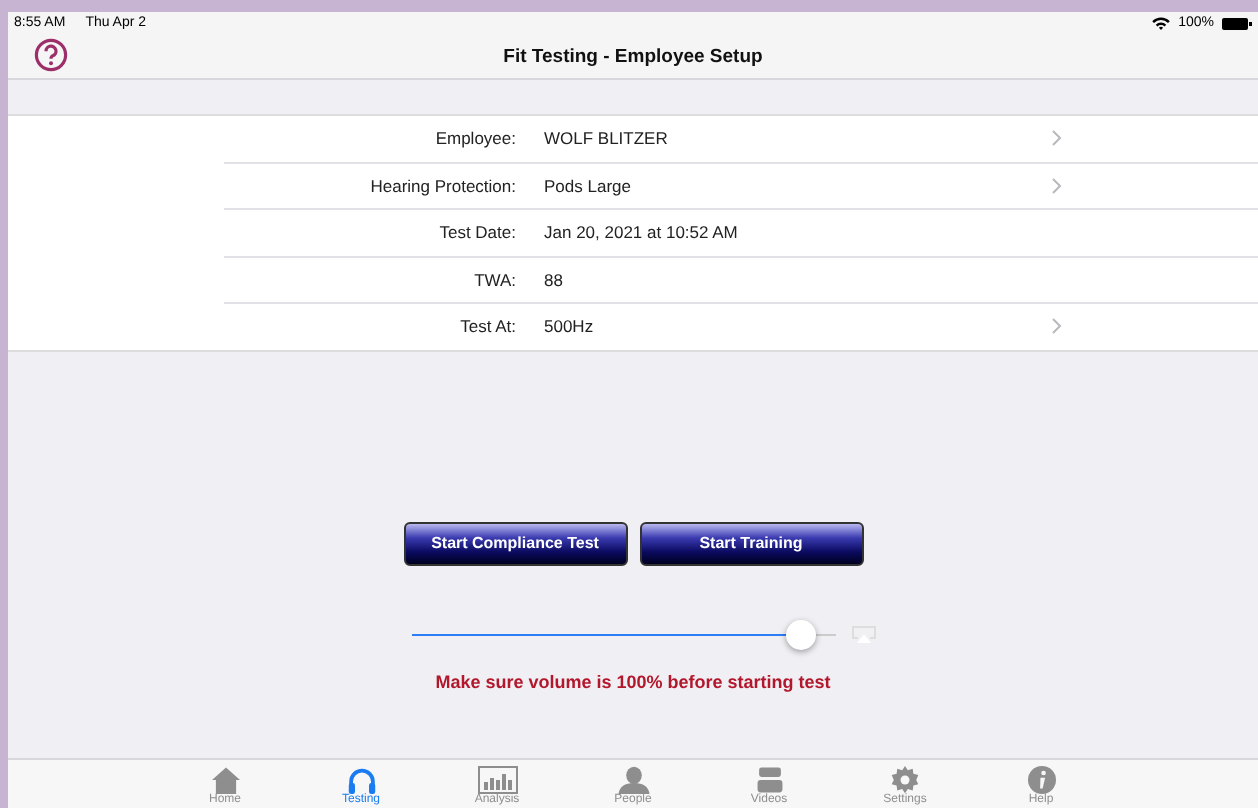 The image size is (1258, 808). What do you see at coordinates (751, 543) in the screenshot?
I see `start-button: Start Training` at bounding box center [751, 543].